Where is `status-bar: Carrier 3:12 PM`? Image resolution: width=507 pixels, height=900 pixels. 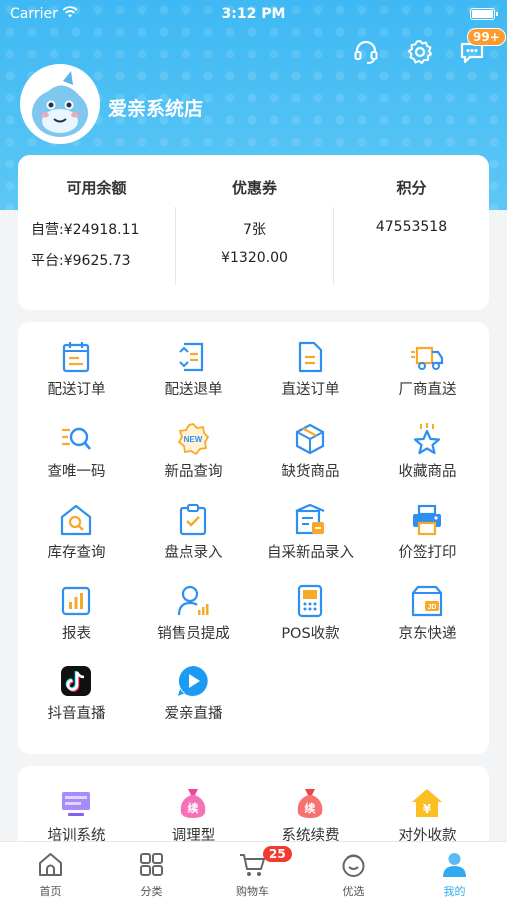
status-bar: Carrier 3:12 PM is located at coordinates (253, 15).